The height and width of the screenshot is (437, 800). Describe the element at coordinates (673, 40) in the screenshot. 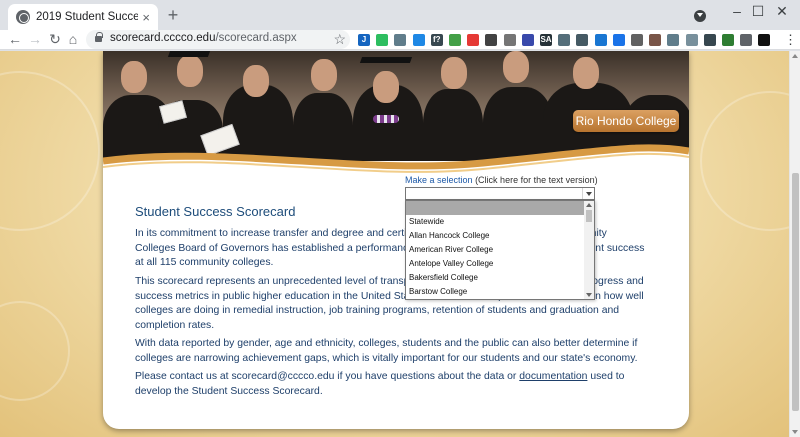

I see `ext-screen-icon` at that location.